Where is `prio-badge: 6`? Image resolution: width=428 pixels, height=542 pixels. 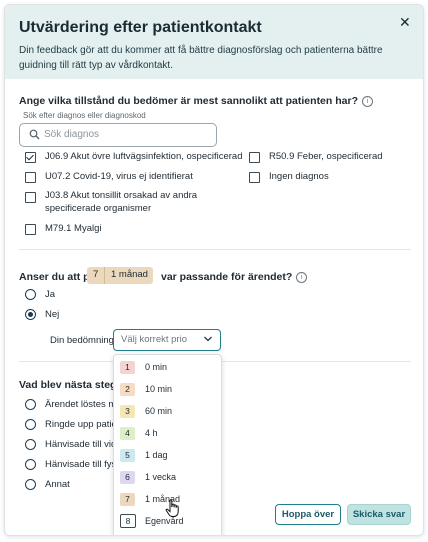
prio-badge: 6 is located at coordinates (127, 477).